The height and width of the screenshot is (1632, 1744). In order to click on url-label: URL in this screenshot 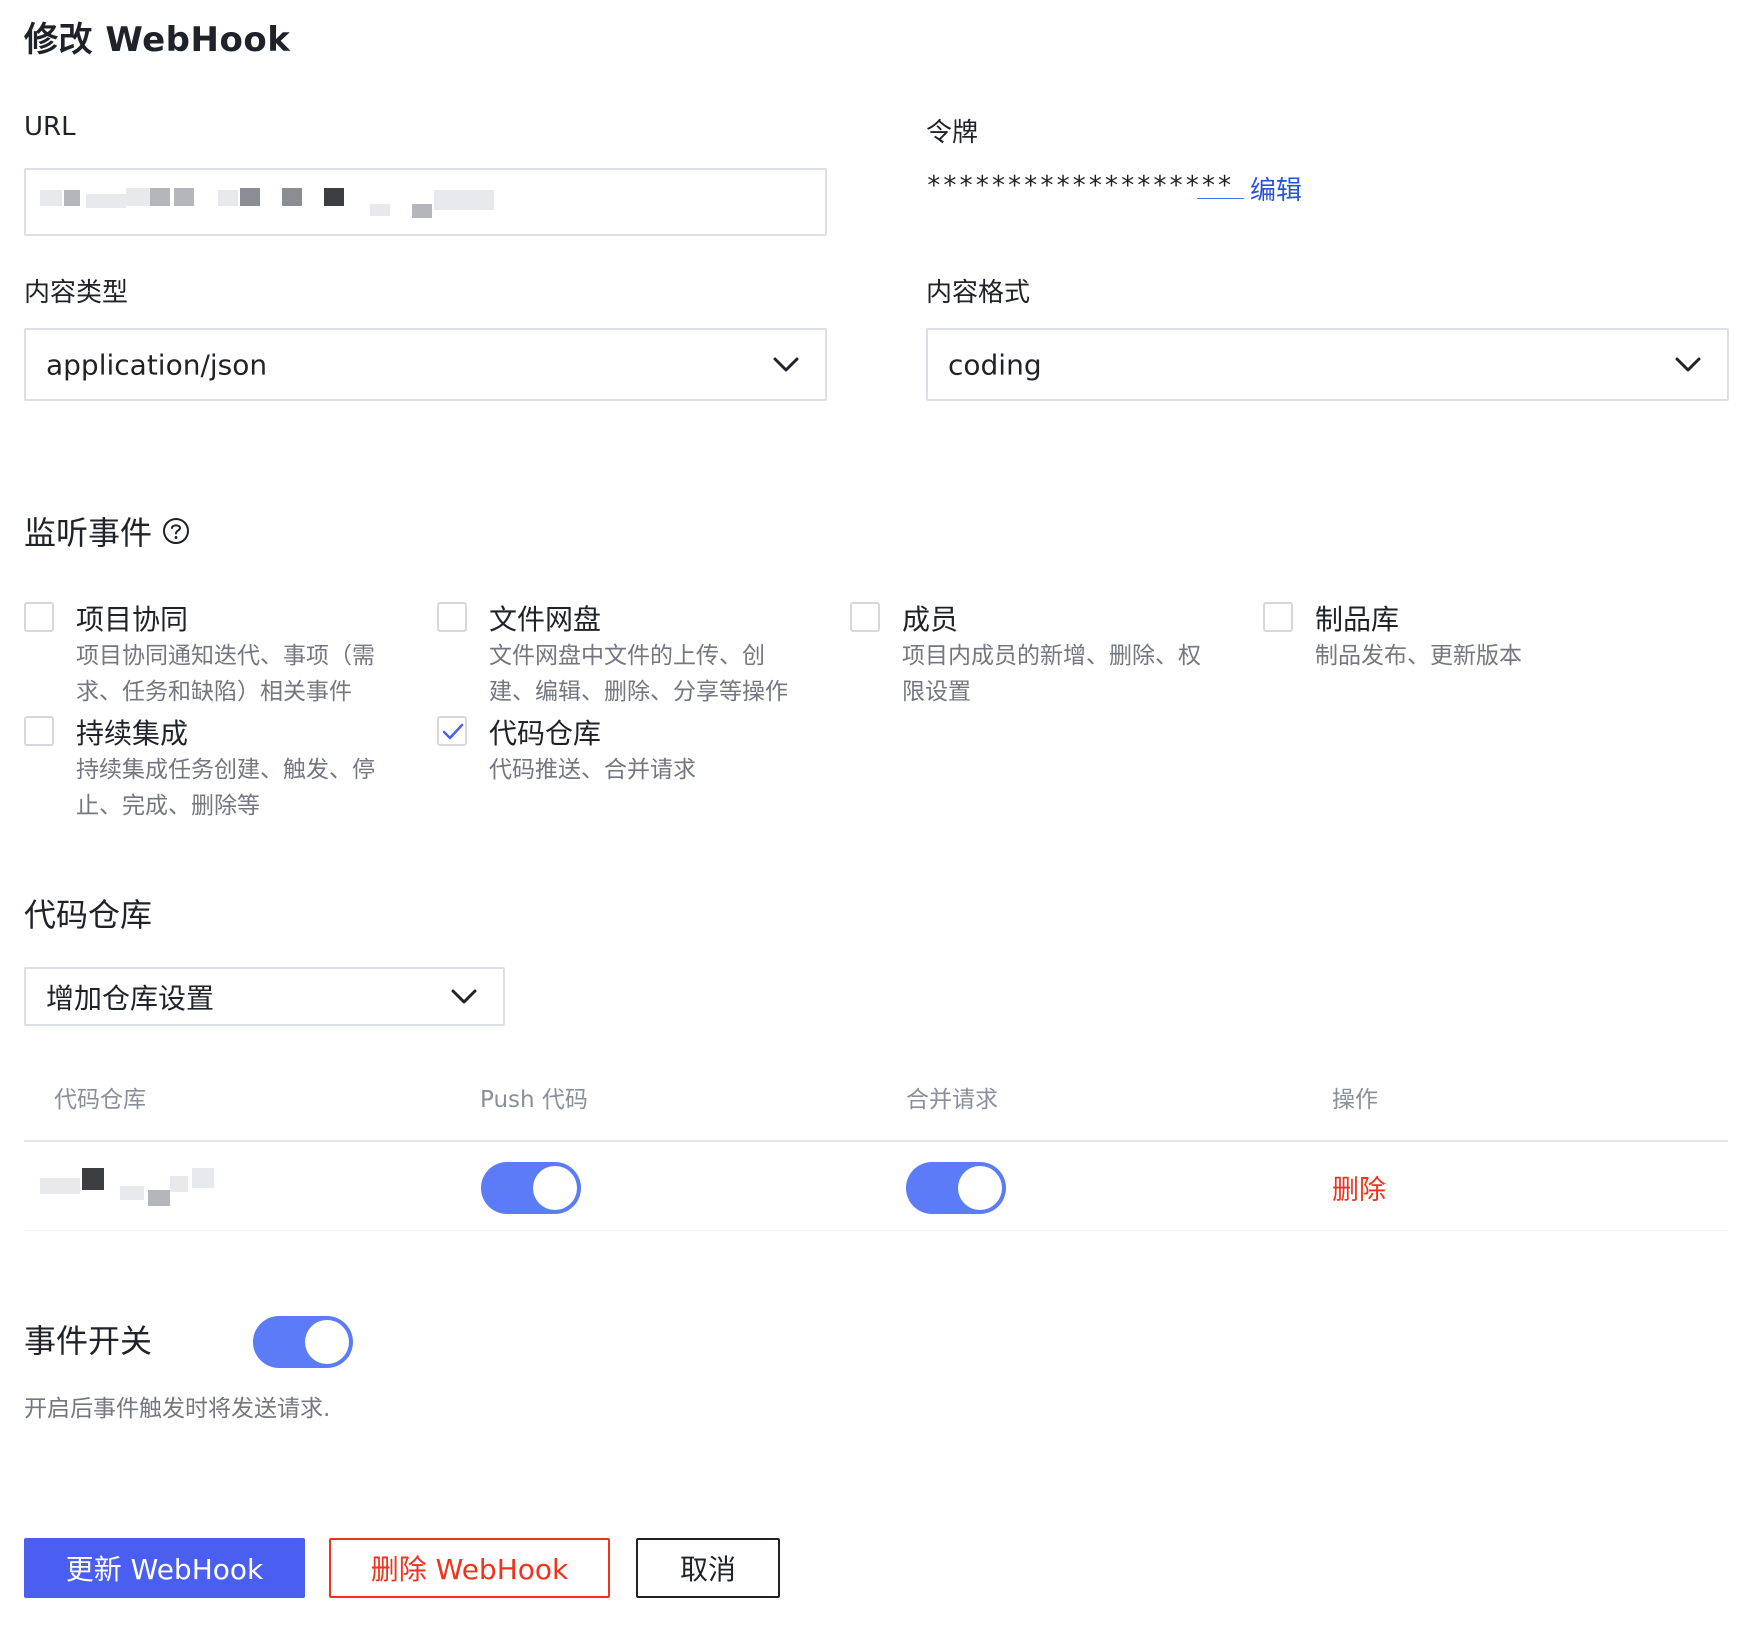, I will do `click(50, 127)`.